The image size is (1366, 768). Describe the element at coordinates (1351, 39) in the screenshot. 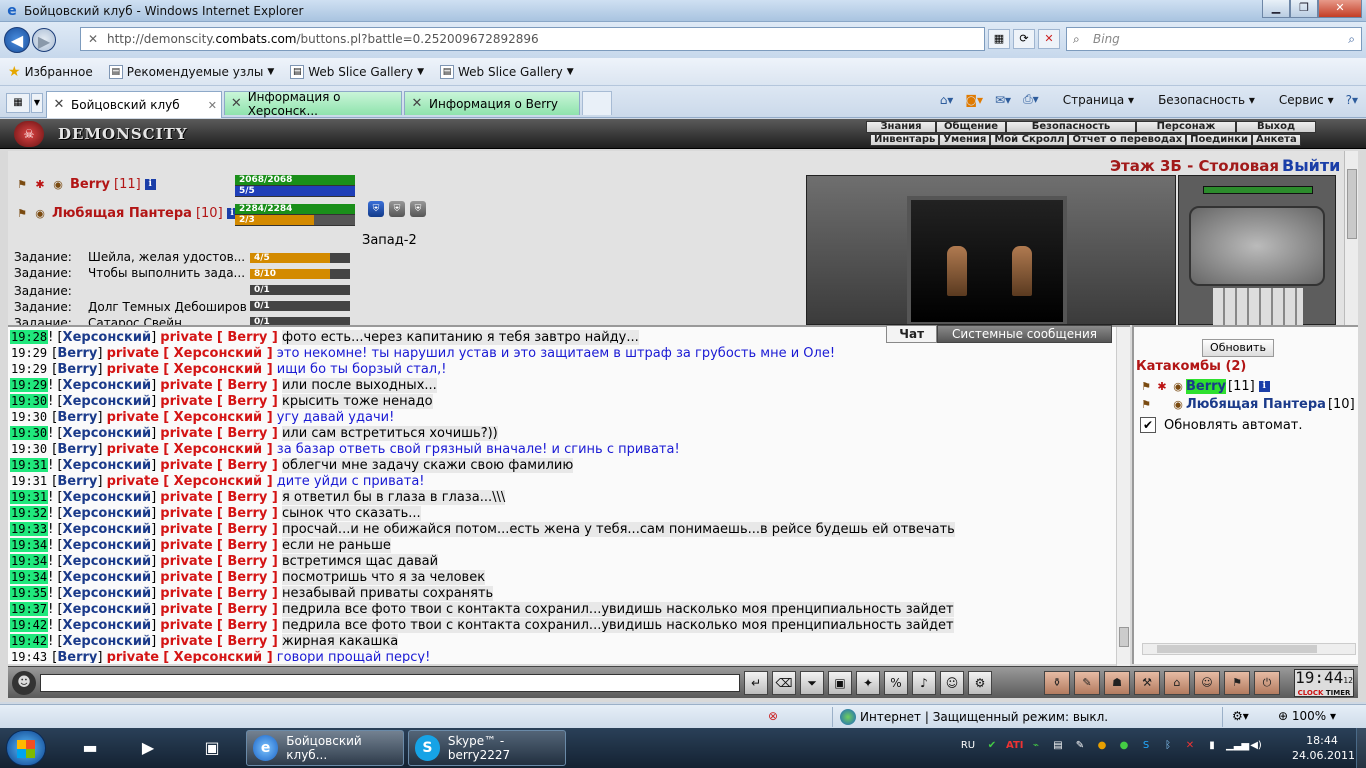

I see `search-go-icon: ⌕` at that location.